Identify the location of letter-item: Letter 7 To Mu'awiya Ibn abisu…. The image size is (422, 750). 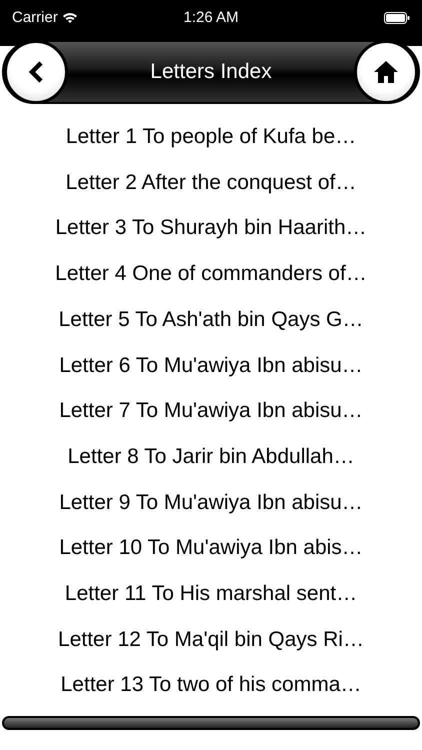
(211, 411).